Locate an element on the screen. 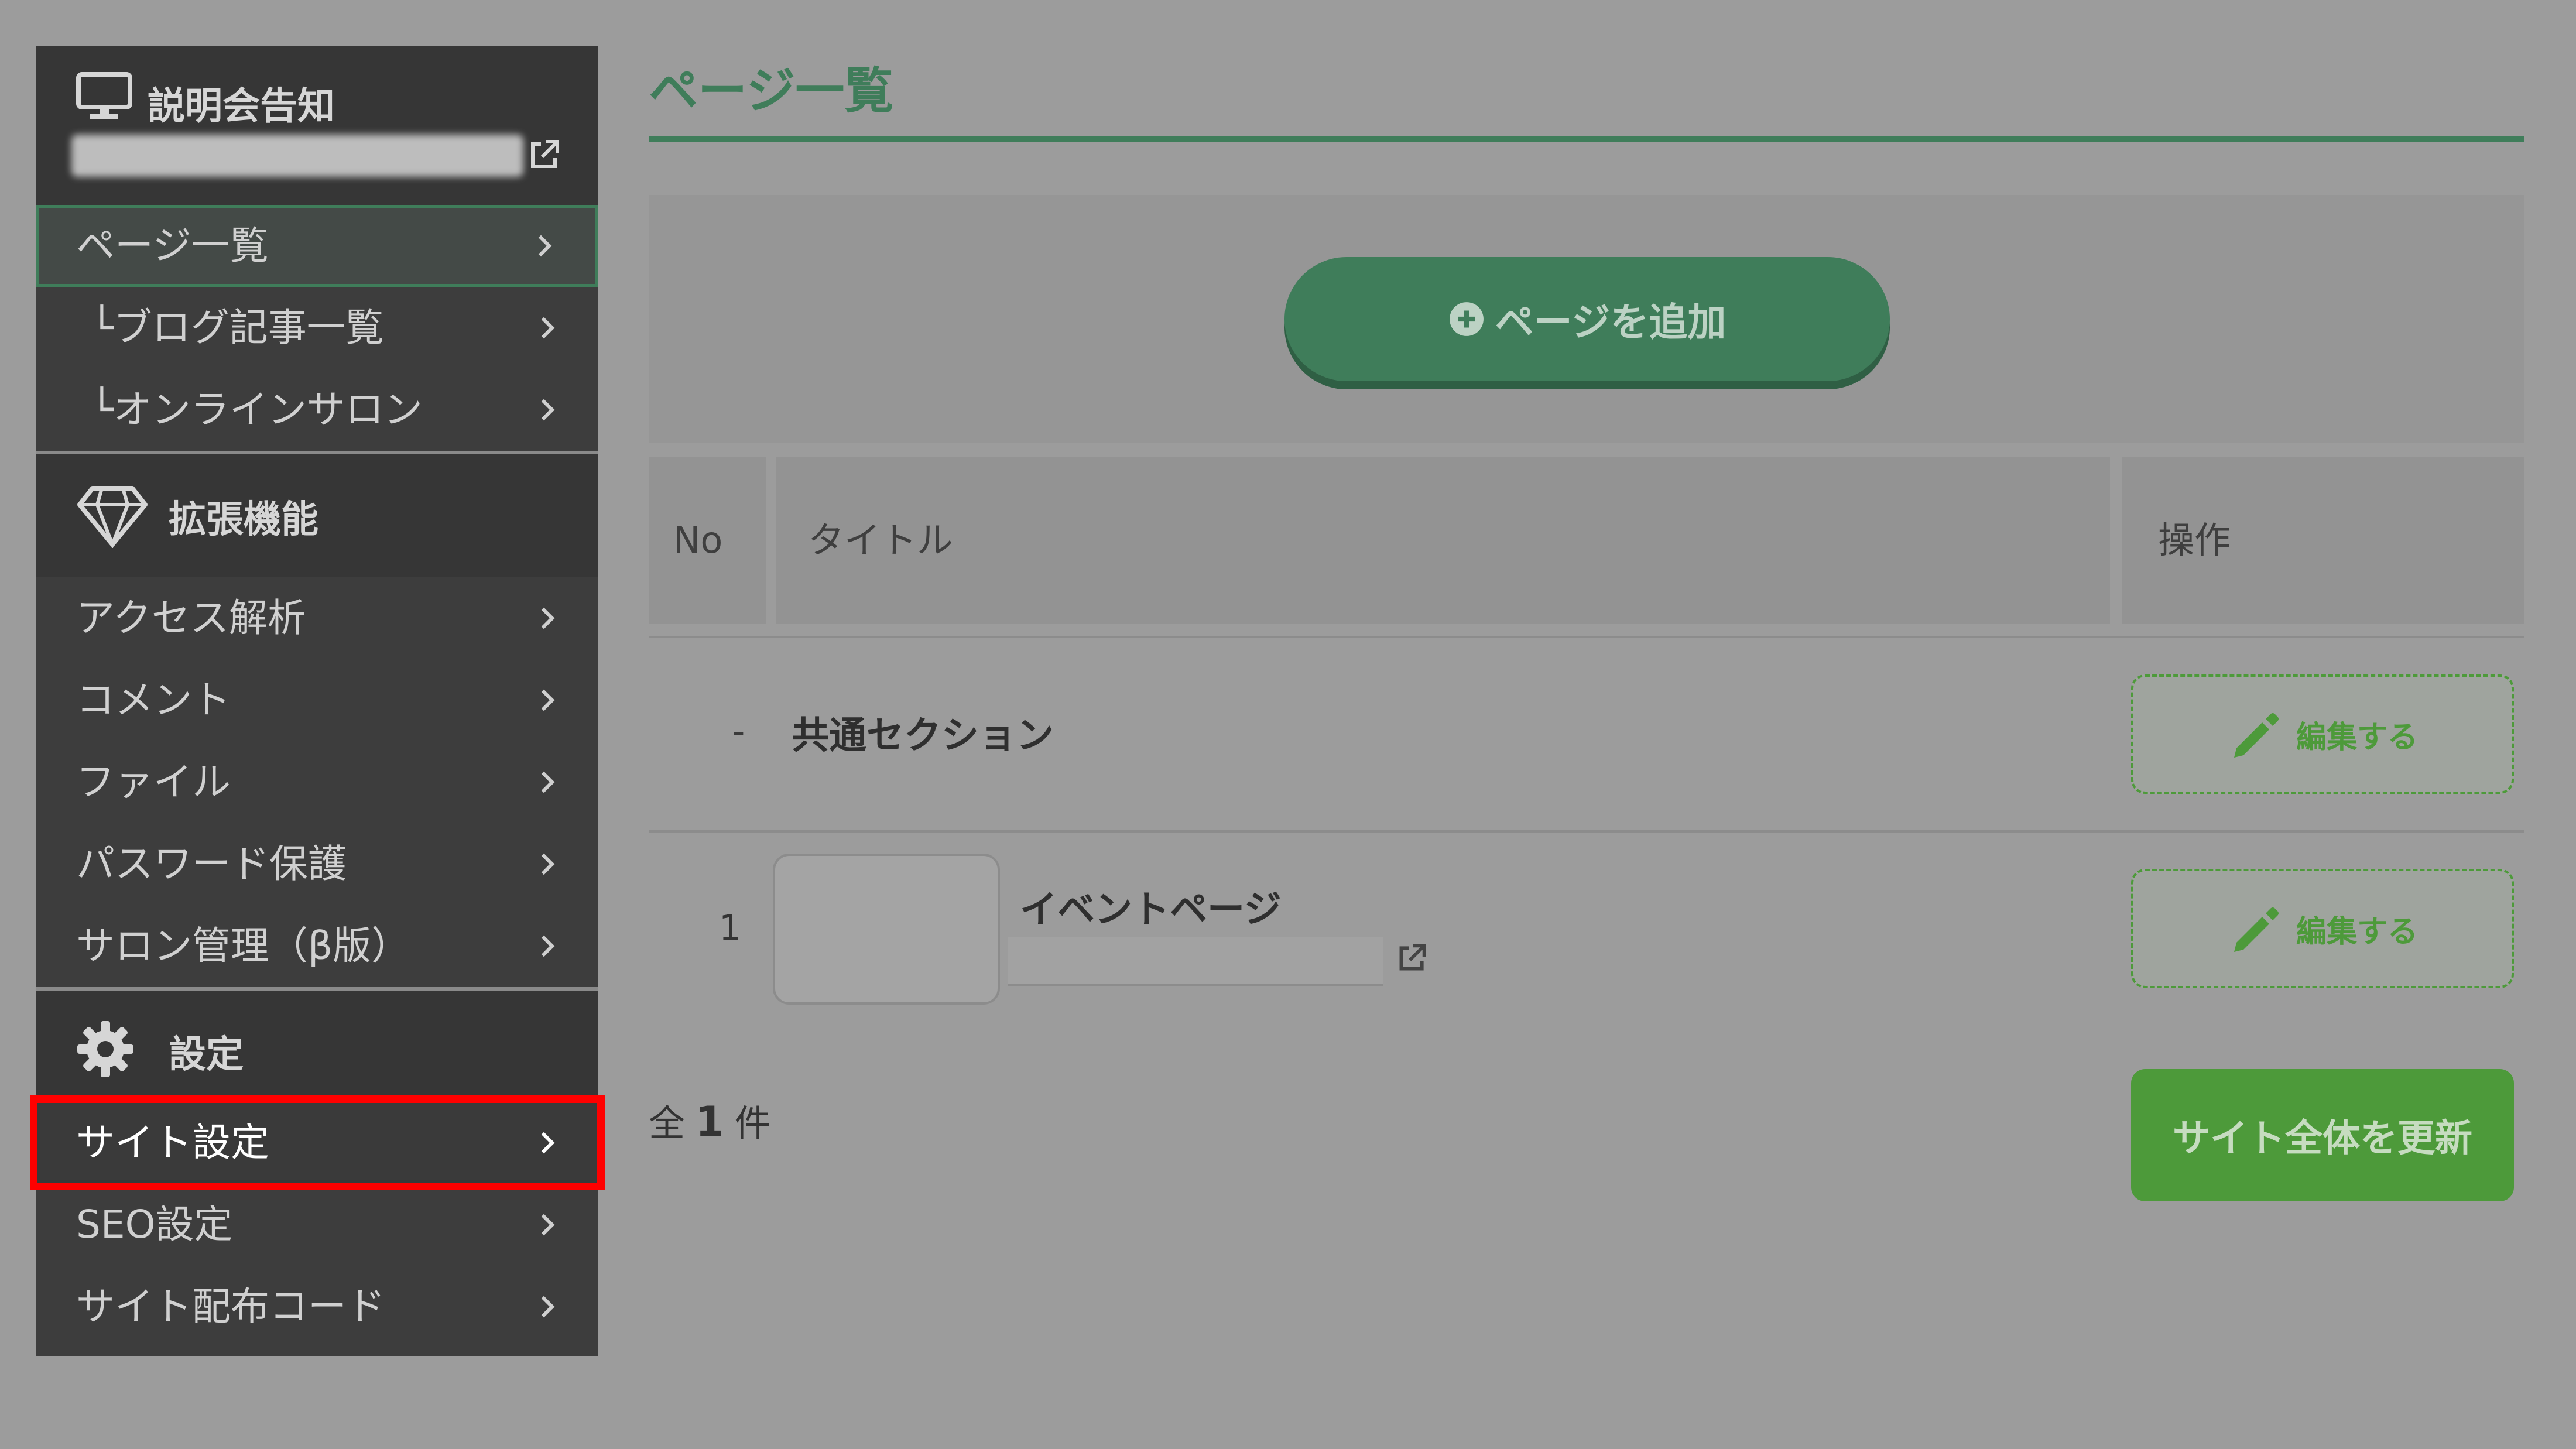 The height and width of the screenshot is (1449, 2576). monitor-icon is located at coordinates (104, 95).